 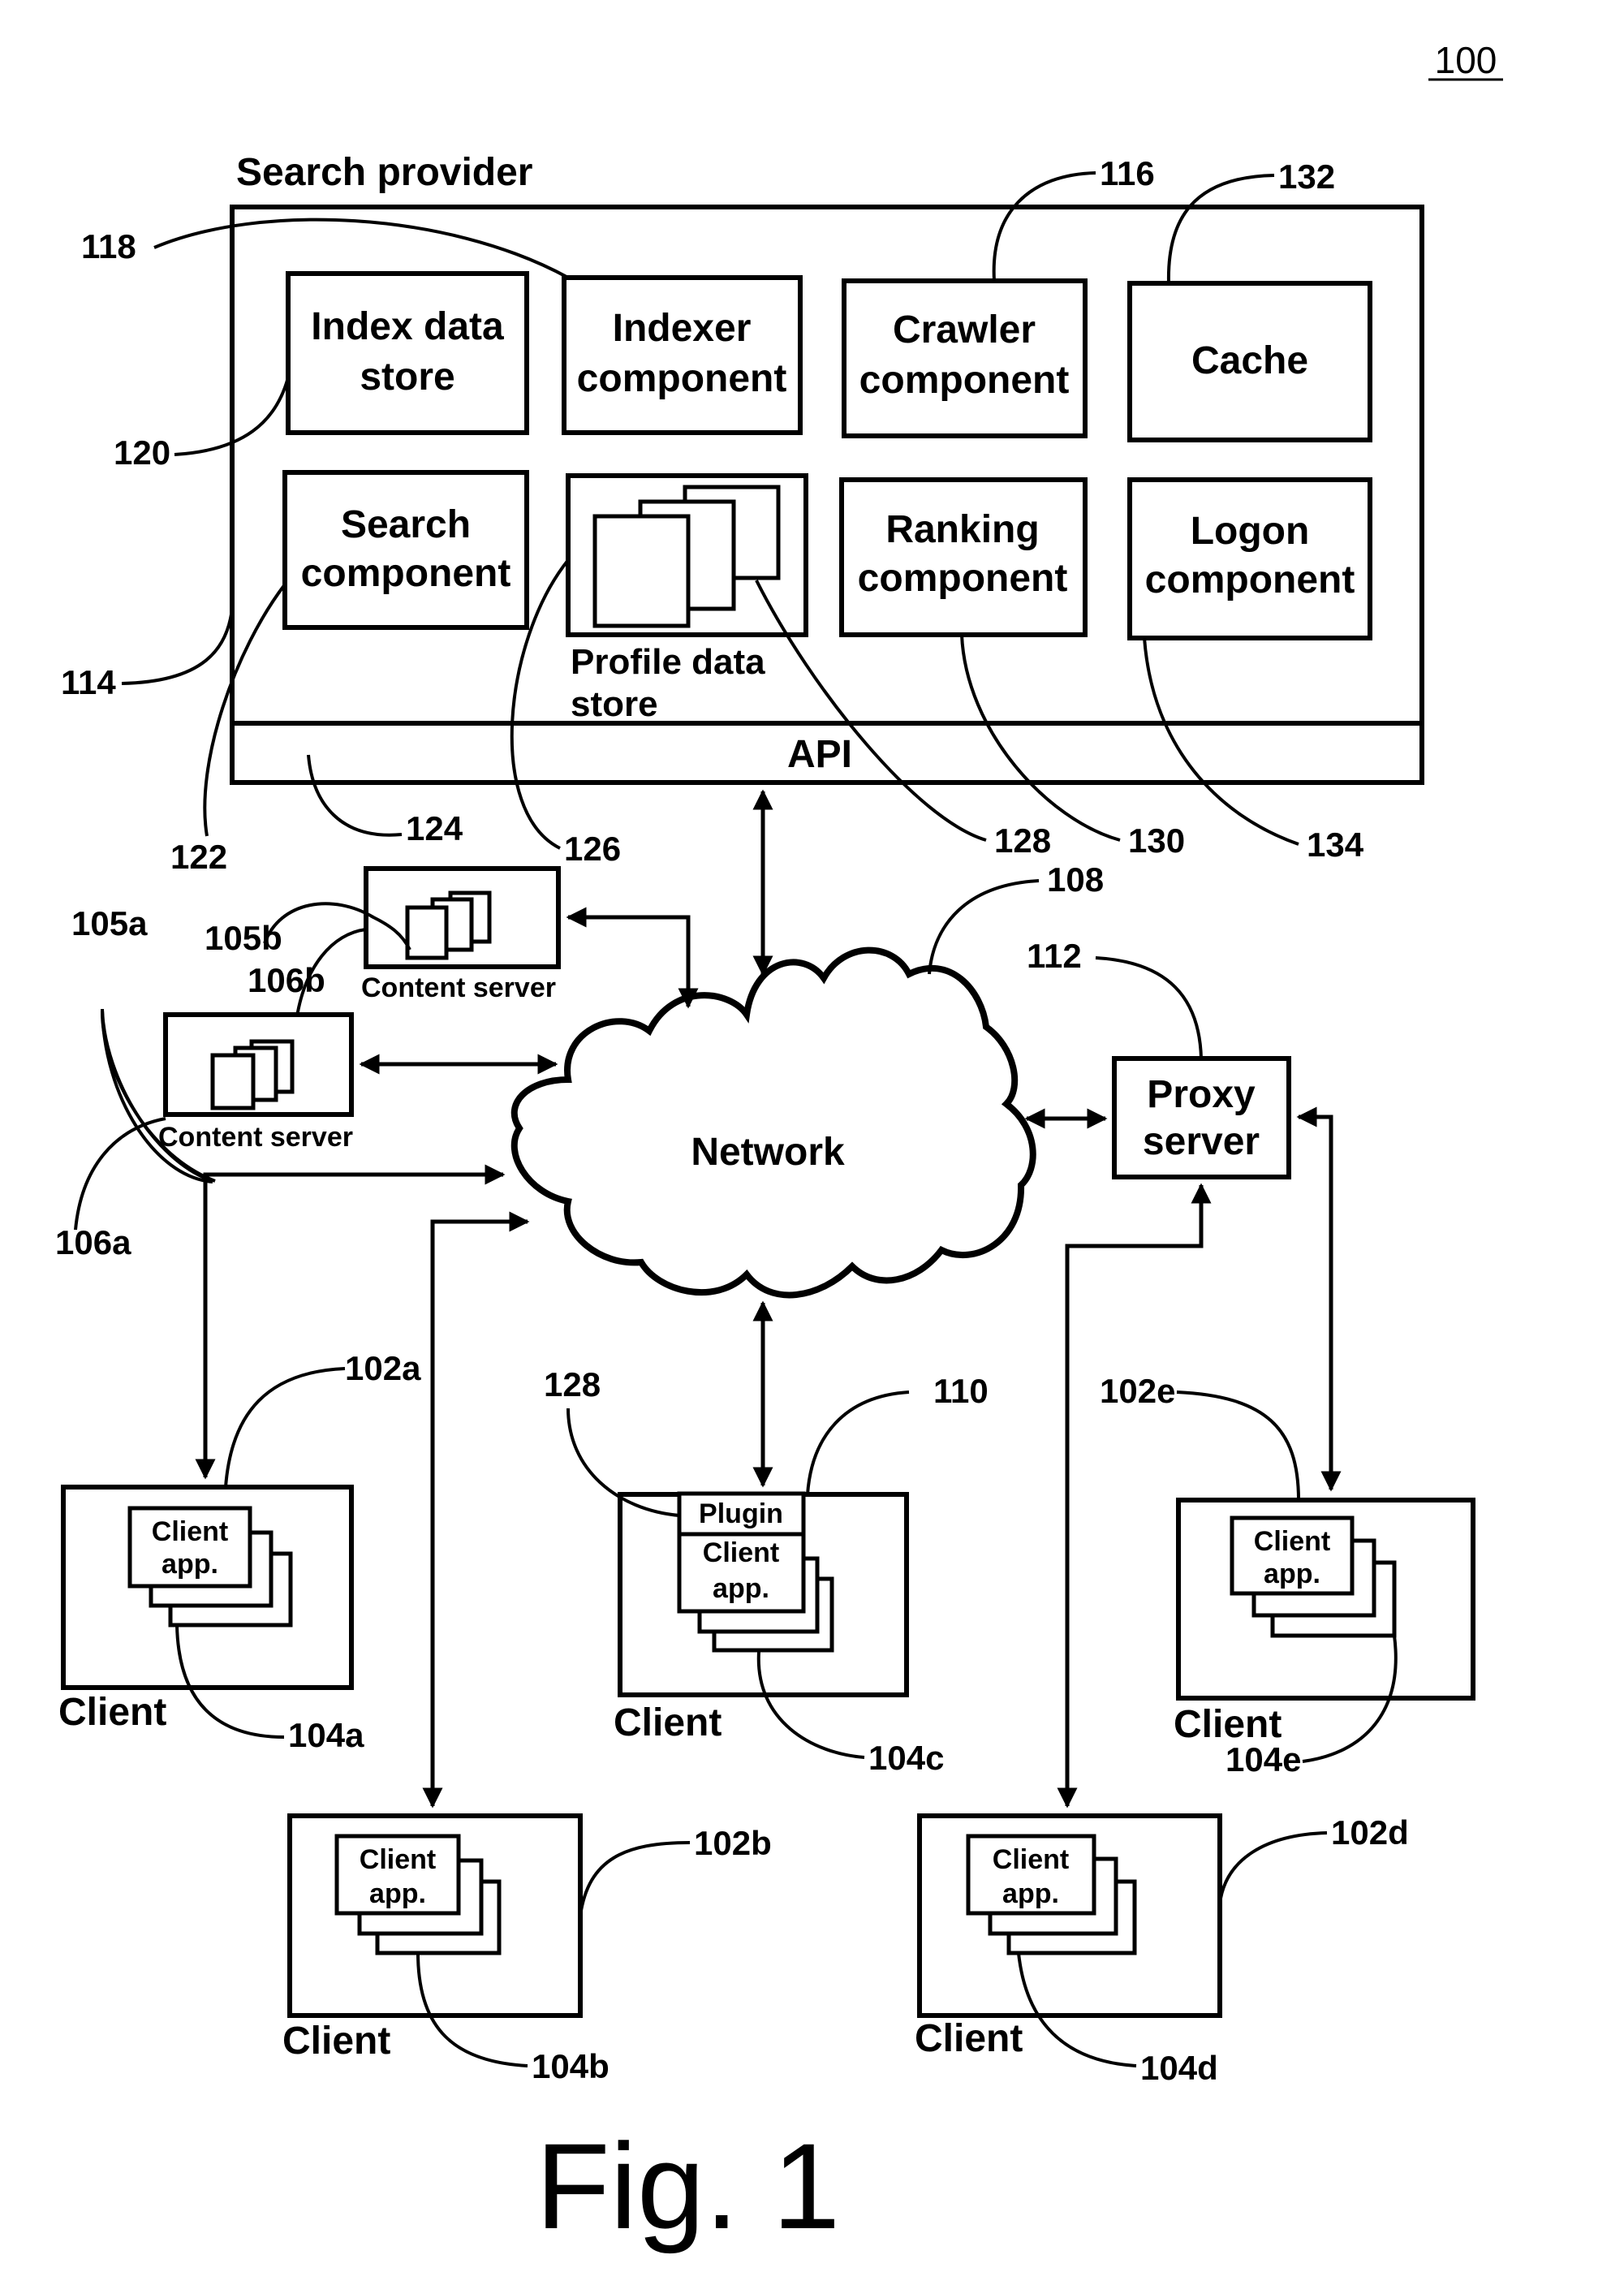 What do you see at coordinates (1137, 1391) in the screenshot?
I see `ref-102e: 102e` at bounding box center [1137, 1391].